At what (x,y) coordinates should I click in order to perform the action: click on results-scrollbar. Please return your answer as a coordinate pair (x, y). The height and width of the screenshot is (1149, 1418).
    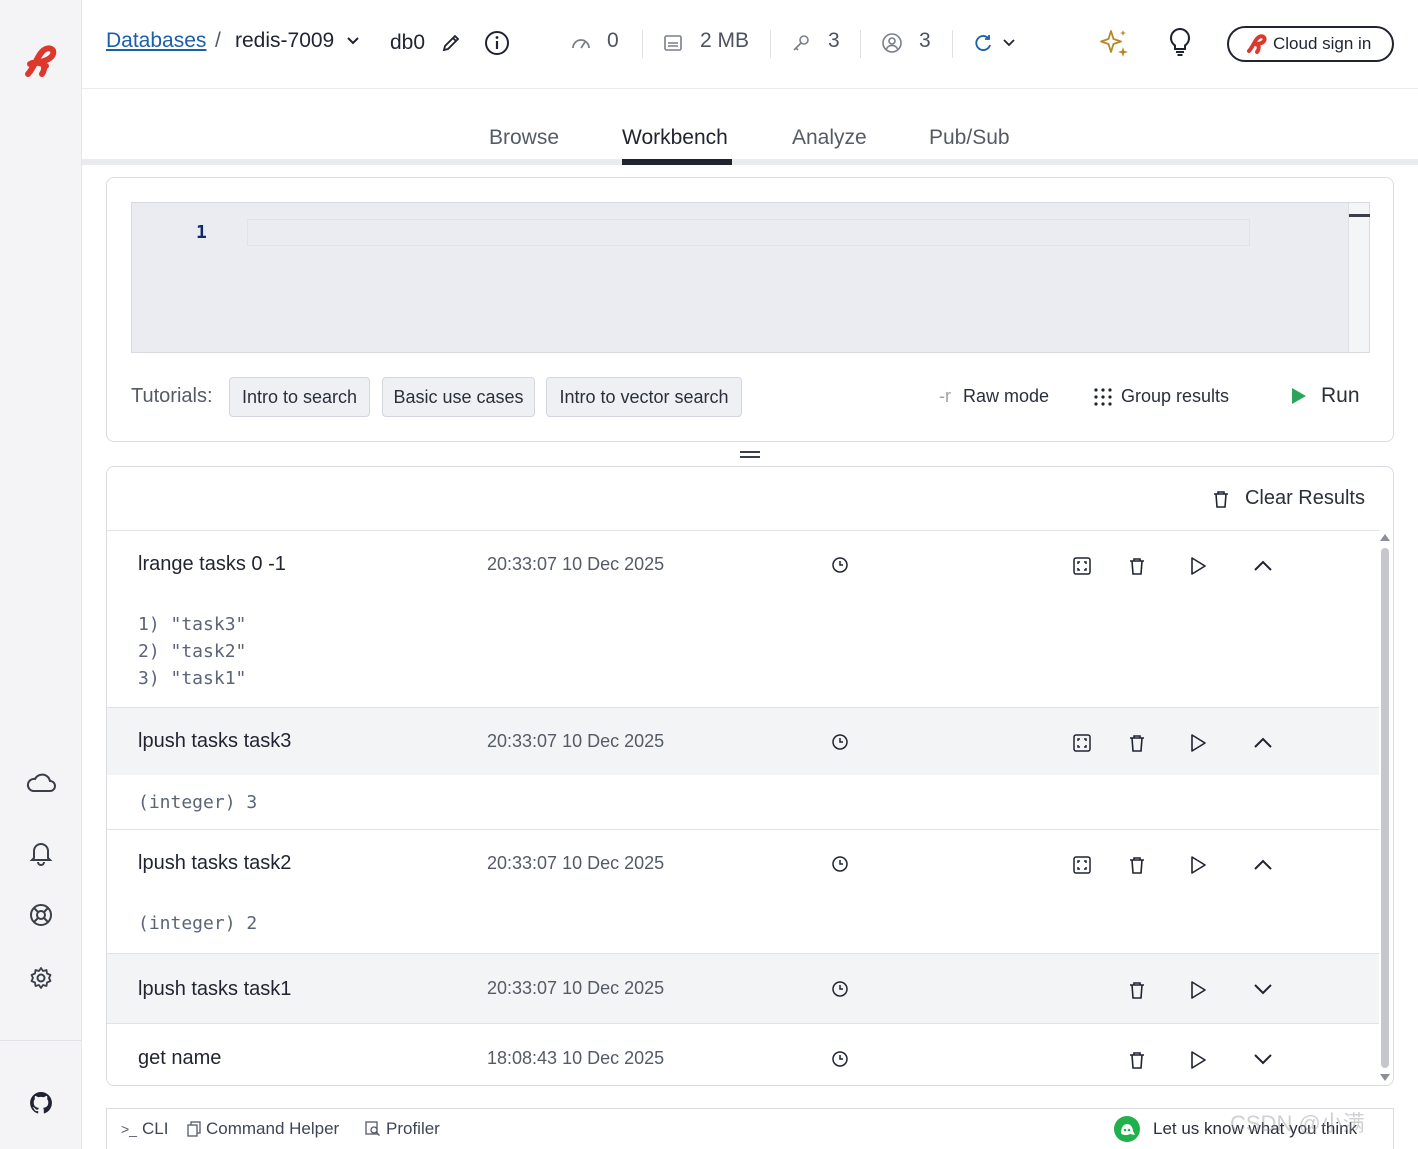
    Looking at the image, I should click on (1385, 807).